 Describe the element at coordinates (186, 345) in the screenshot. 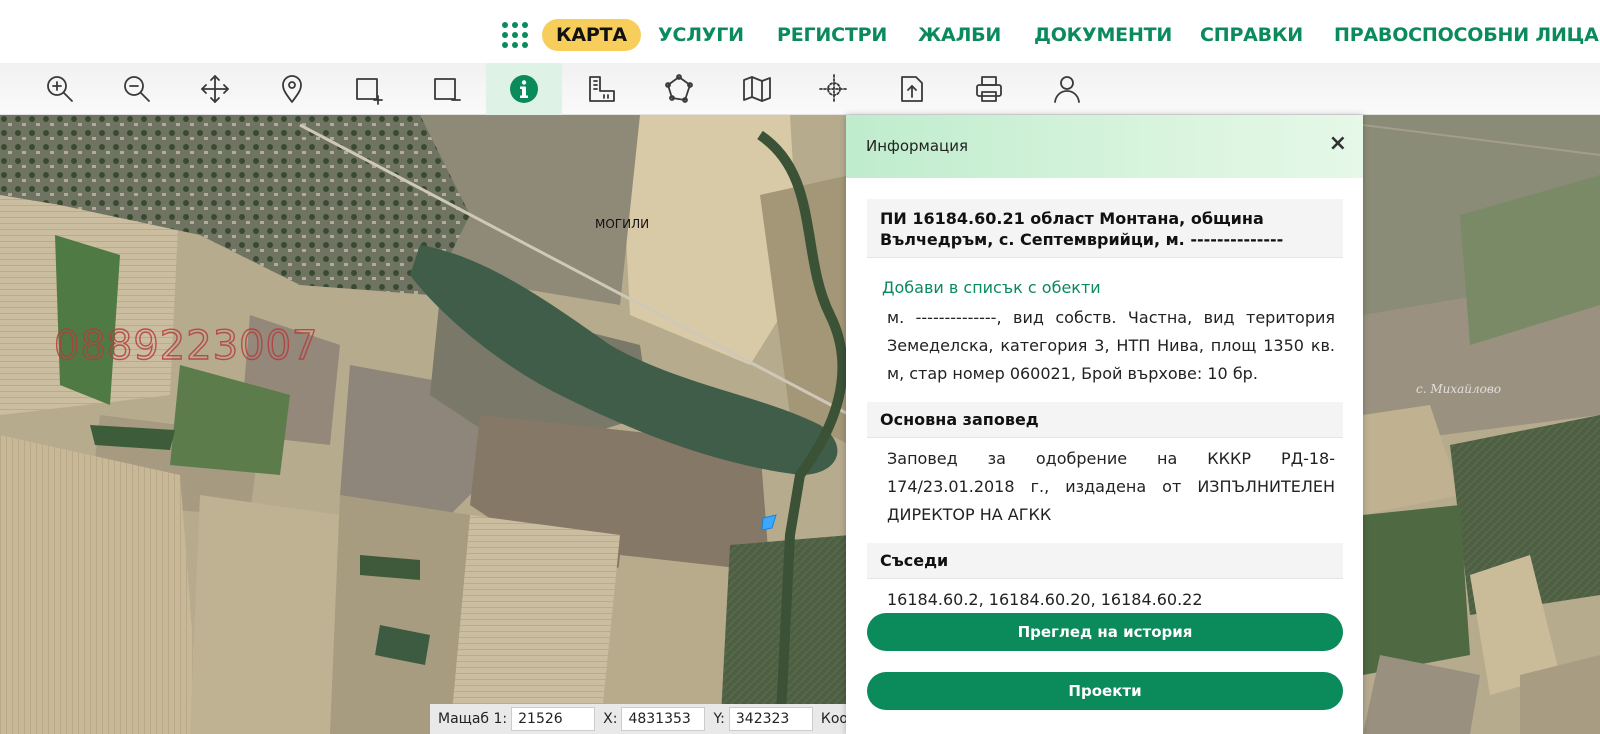

I see `phone-watermark: 0889223007` at that location.